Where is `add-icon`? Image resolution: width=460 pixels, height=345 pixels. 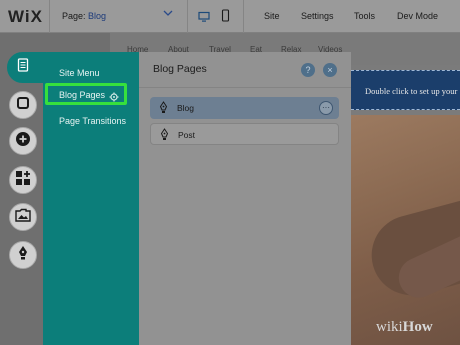 add-icon is located at coordinates (23, 141).